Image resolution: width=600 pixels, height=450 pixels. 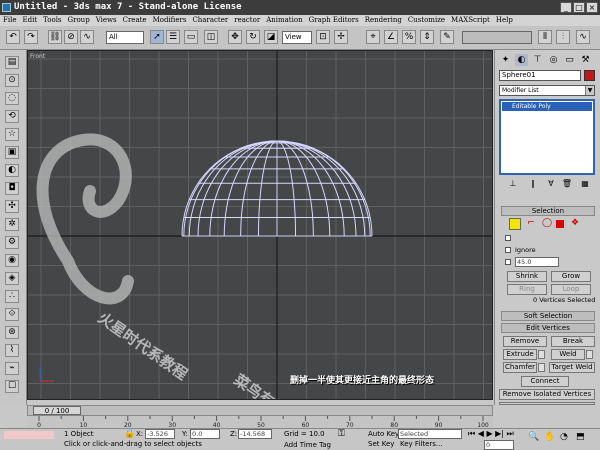 I want to click on orbit-icon: ◔, so click(x=564, y=437).